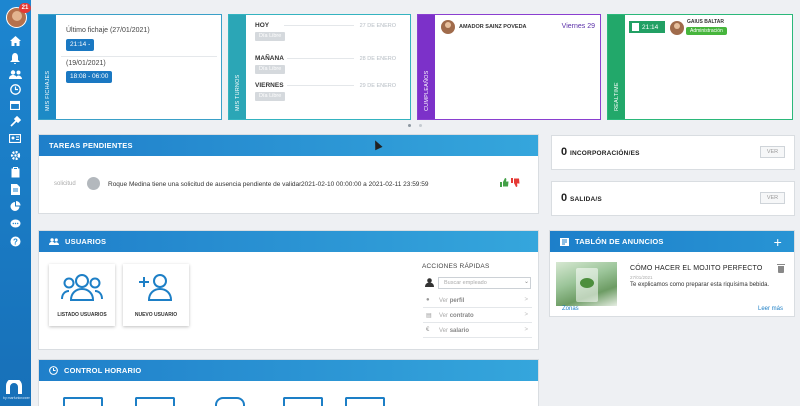 This screenshot has width=800, height=406. Describe the element at coordinates (270, 69) in the screenshot. I see `turno-chip: Día Libre` at that location.